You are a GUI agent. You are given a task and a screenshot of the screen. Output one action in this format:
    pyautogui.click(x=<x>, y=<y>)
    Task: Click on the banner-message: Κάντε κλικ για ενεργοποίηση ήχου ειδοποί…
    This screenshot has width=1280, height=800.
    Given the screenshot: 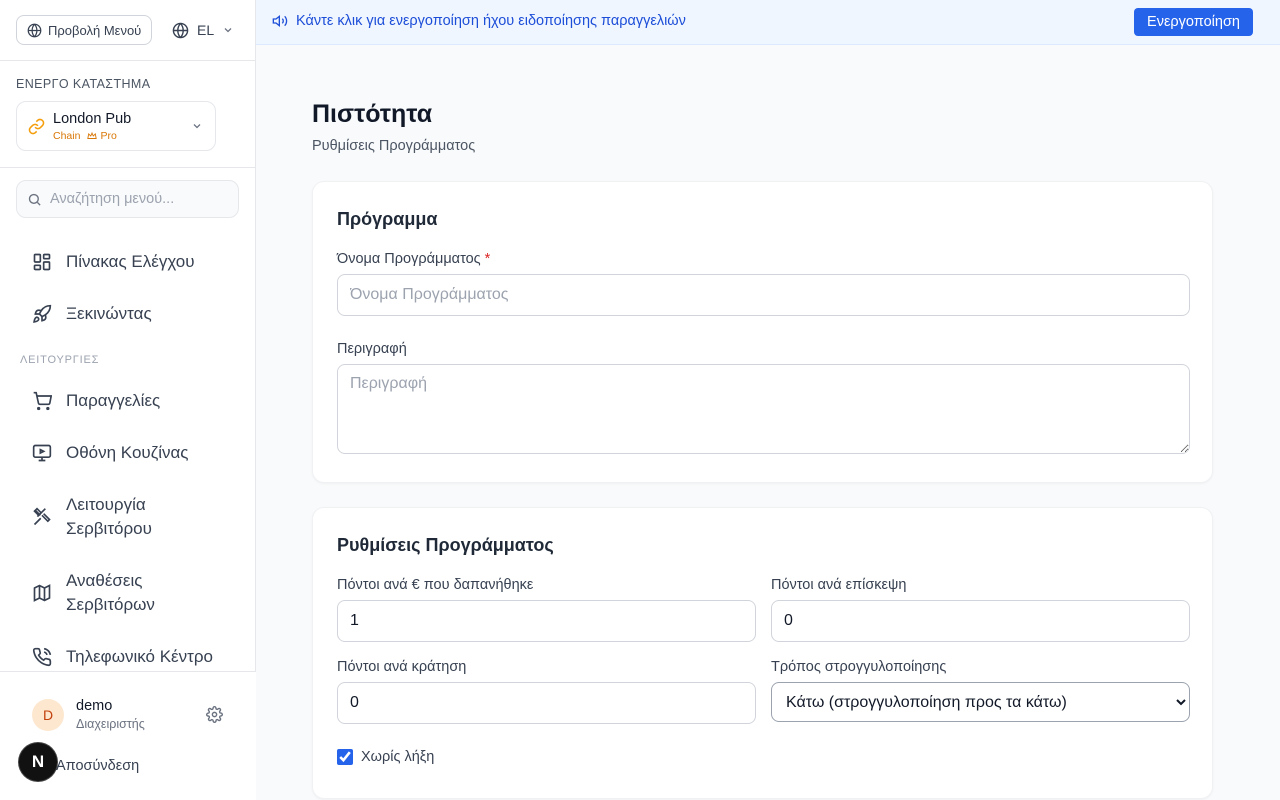 What is the action you would take?
    pyautogui.click(x=479, y=21)
    